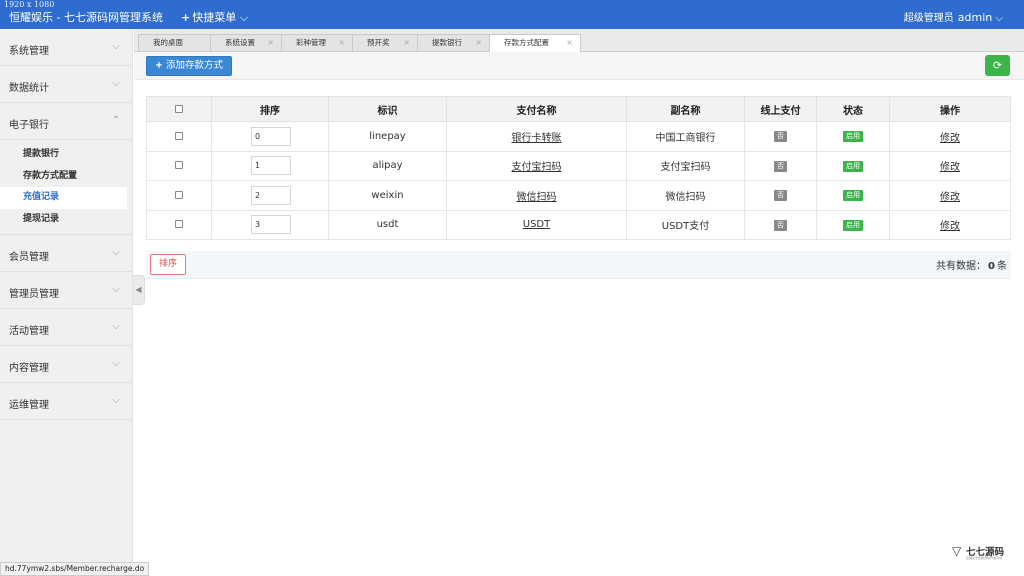 The height and width of the screenshot is (576, 1024). Describe the element at coordinates (953, 16) in the screenshot. I see `user-menu: 超级管理员 admin ⌵` at that location.